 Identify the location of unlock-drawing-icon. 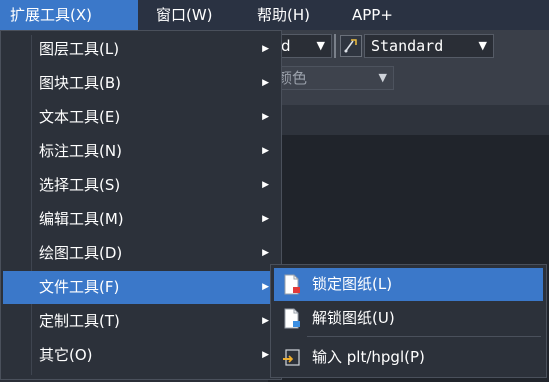
(292, 319).